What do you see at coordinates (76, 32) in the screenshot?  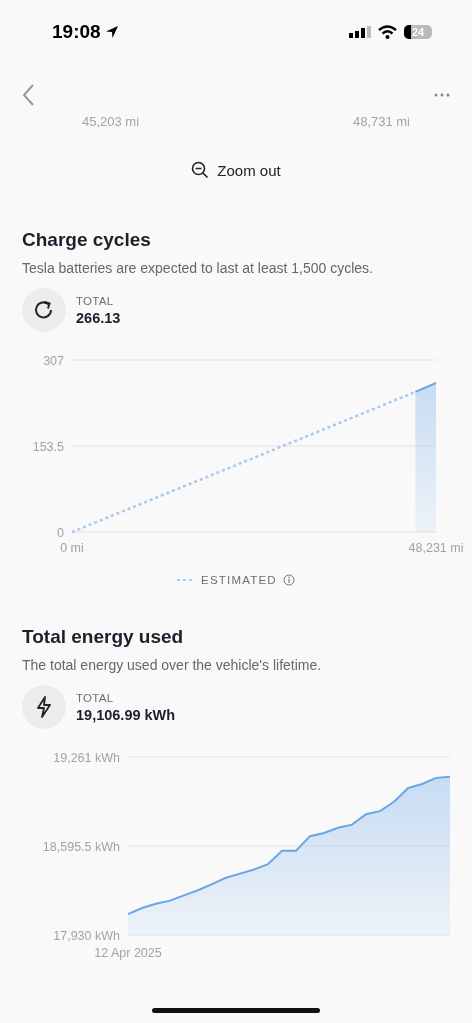 I see `status-time: 19:08` at bounding box center [76, 32].